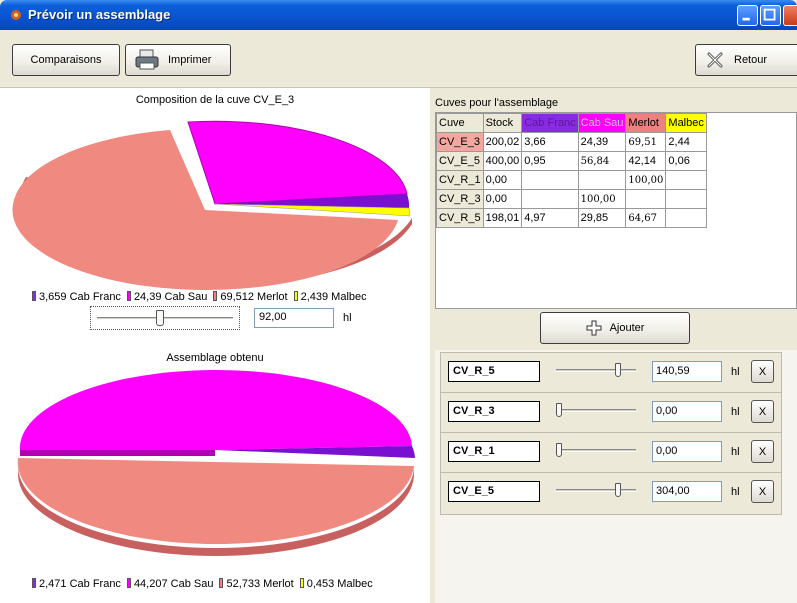 This screenshot has height=603, width=797. What do you see at coordinates (687, 491) in the screenshot?
I see `volume-input: 304,00` at bounding box center [687, 491].